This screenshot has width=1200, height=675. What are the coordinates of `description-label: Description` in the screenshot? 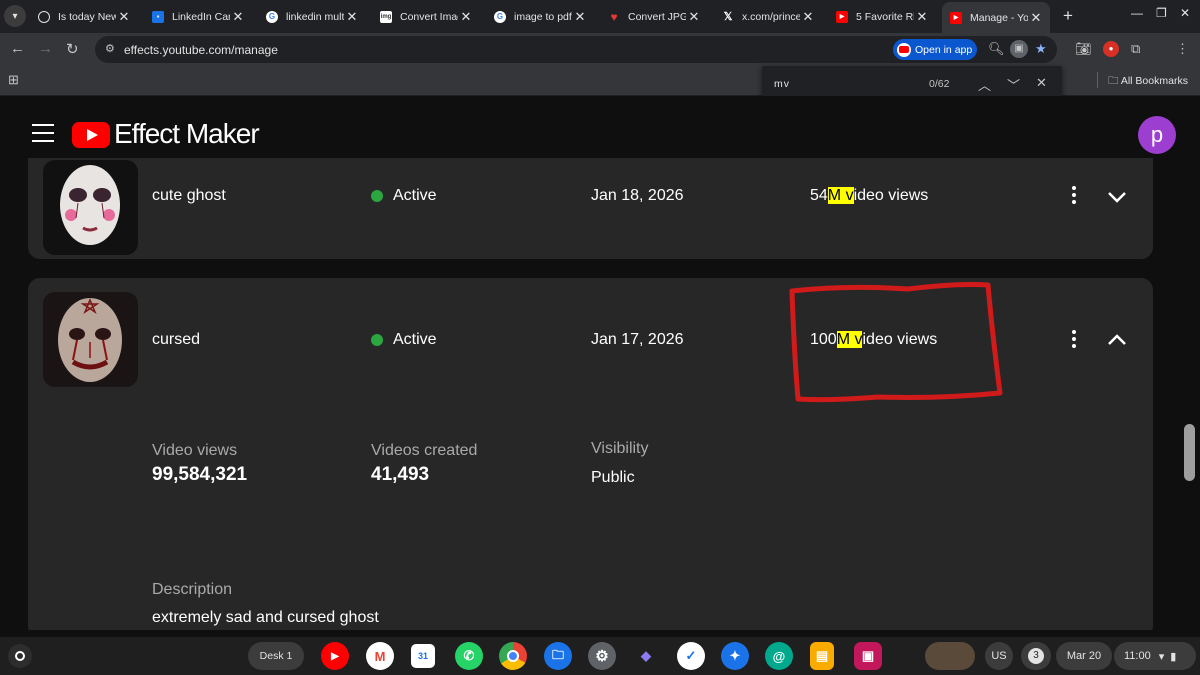 It's located at (192, 589).